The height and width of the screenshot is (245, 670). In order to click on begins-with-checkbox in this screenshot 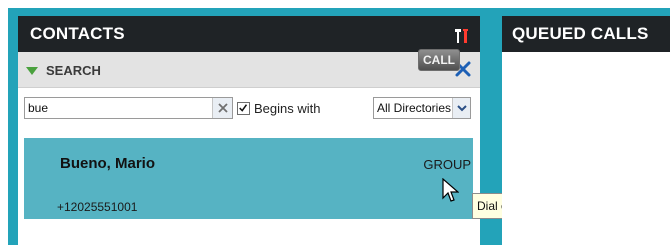, I will do `click(243, 108)`.